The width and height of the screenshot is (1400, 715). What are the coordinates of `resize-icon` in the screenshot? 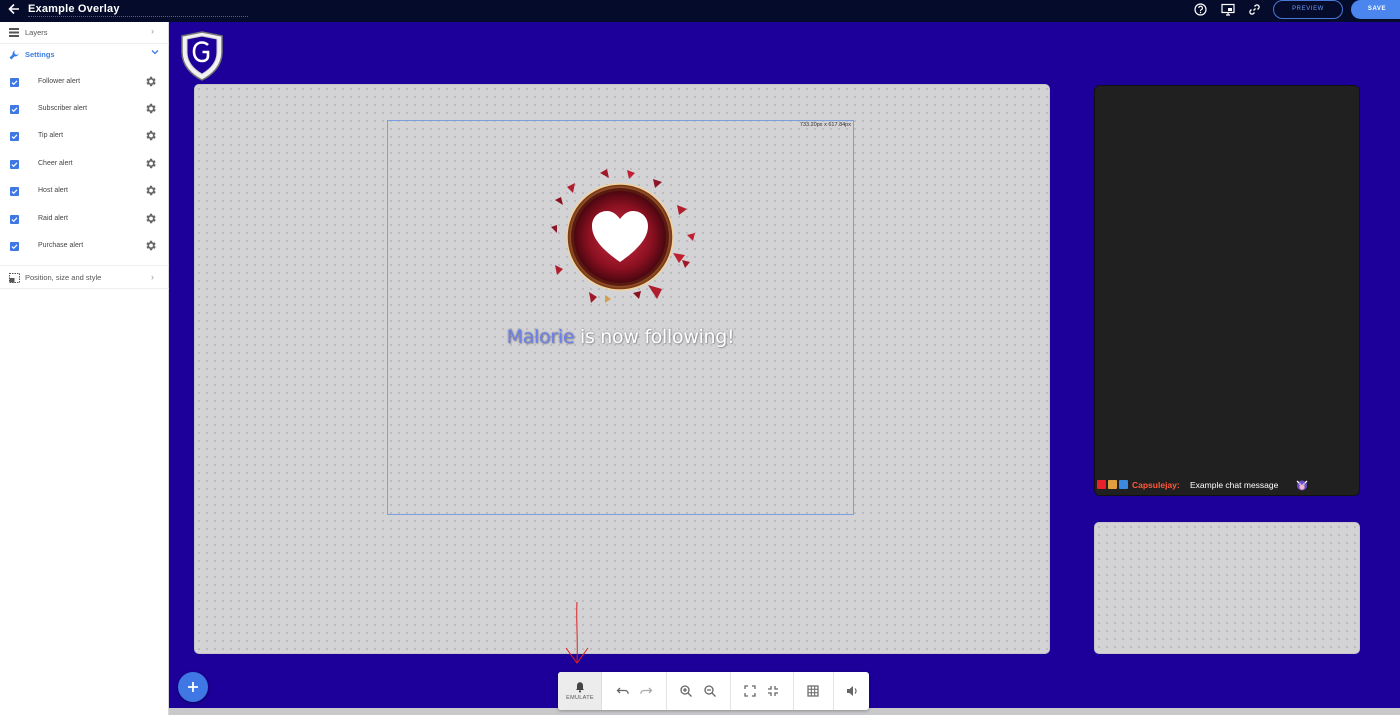 It's located at (14, 278).